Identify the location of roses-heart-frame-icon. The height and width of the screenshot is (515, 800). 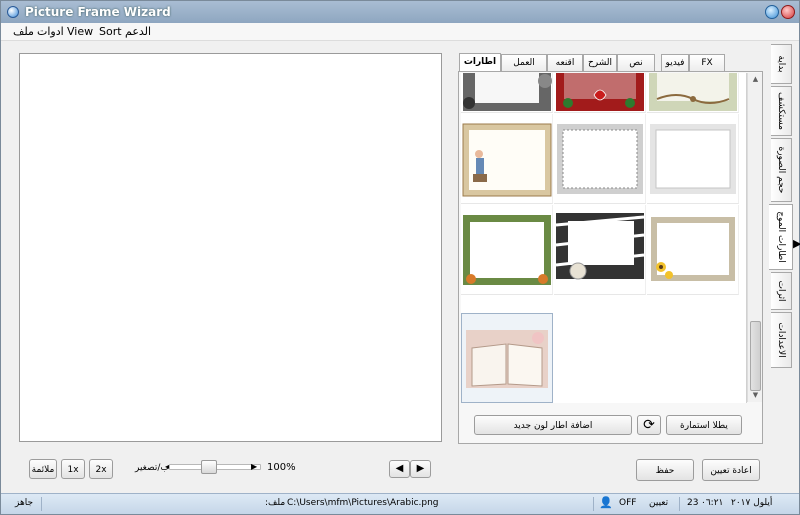
(600, 92).